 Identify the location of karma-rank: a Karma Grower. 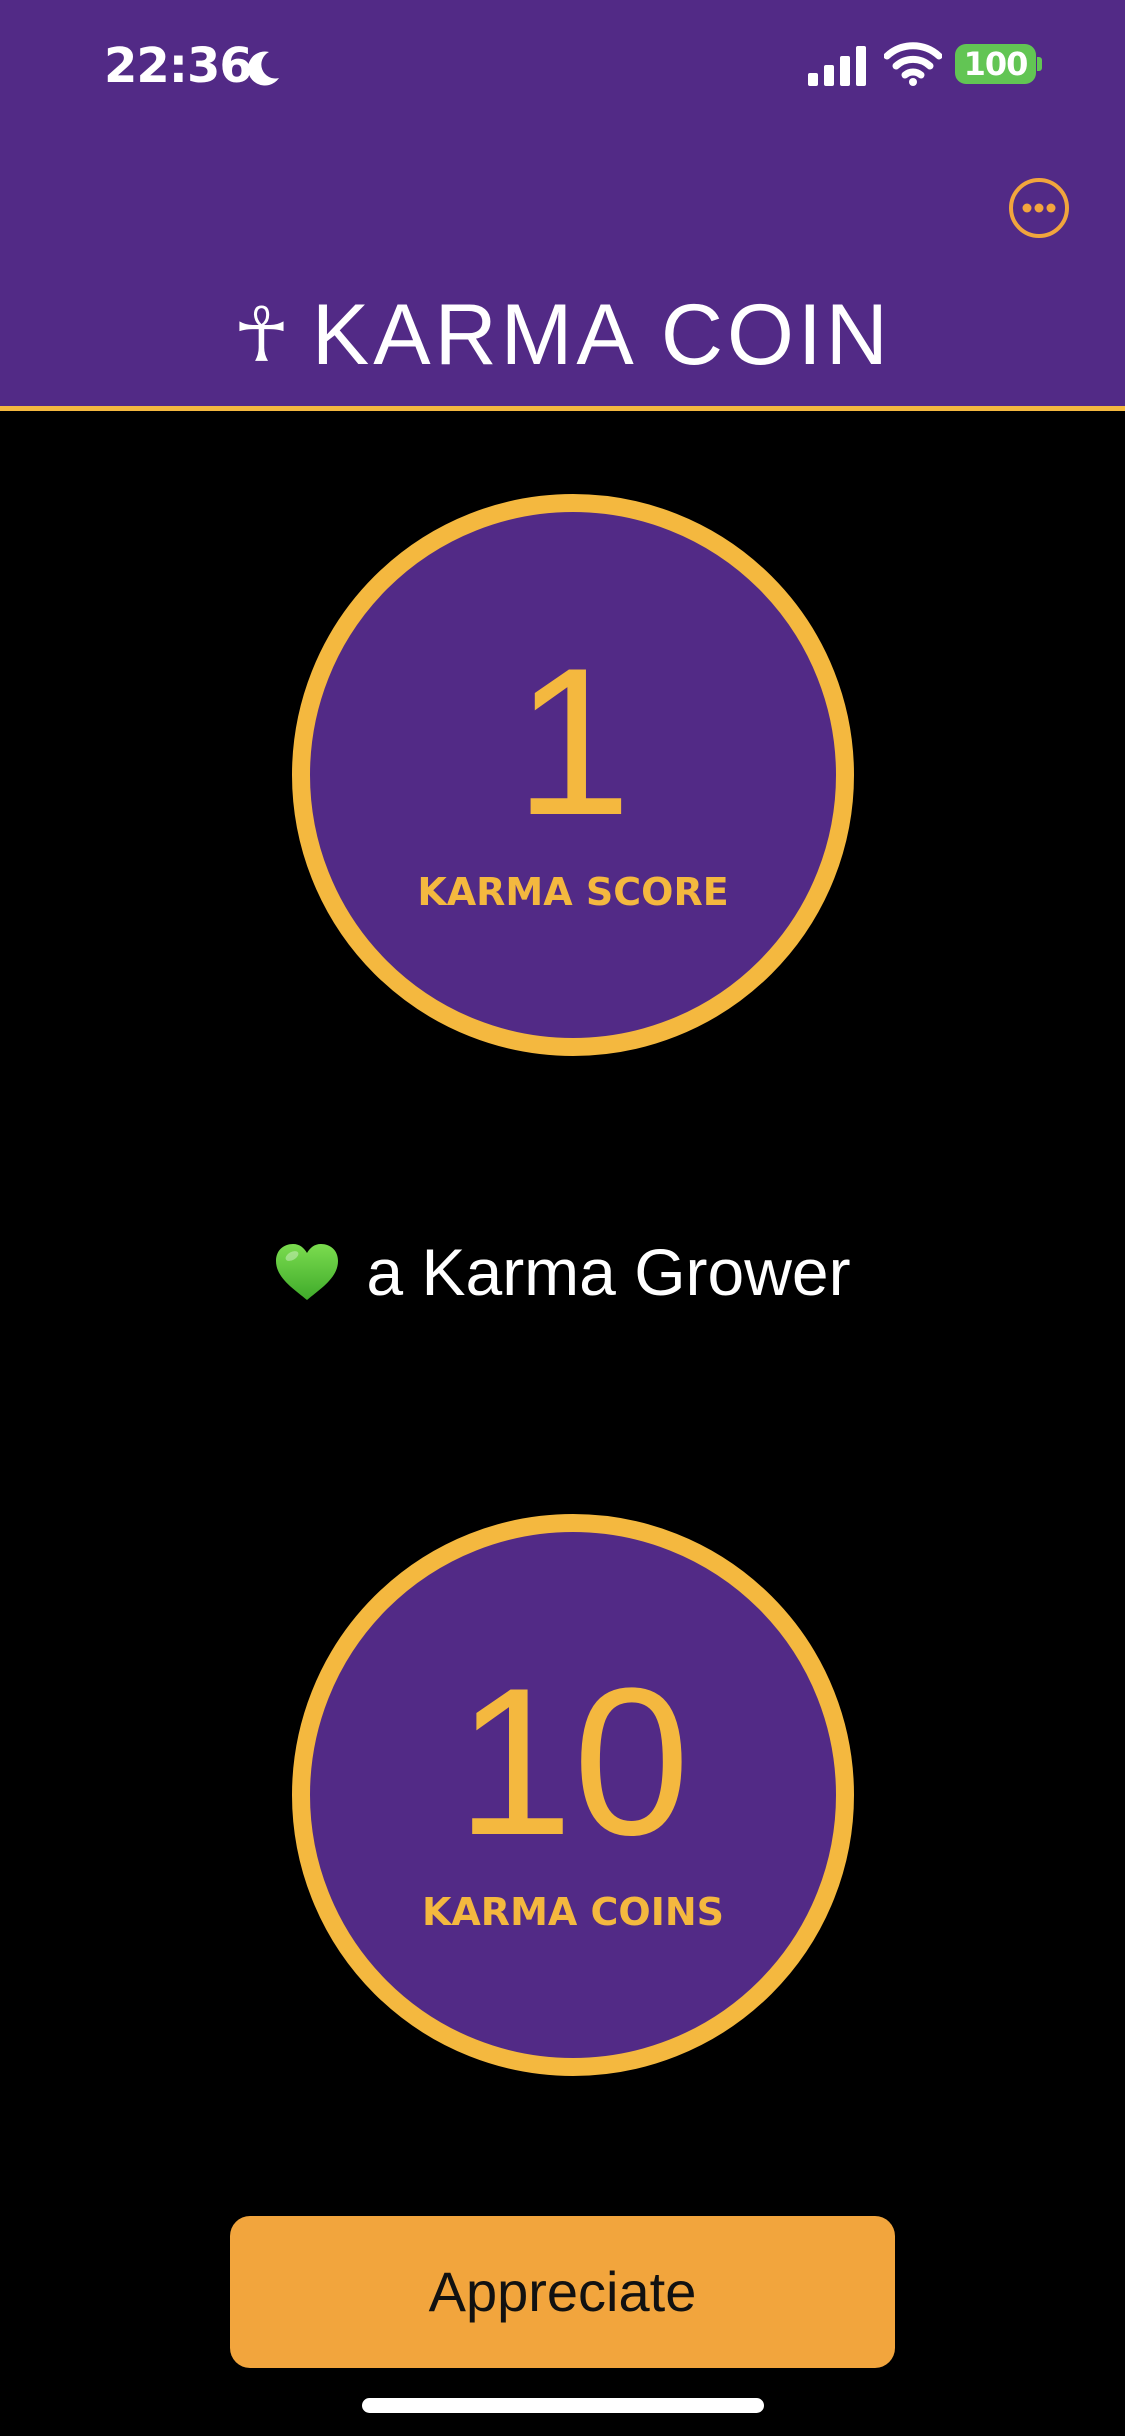
(562, 1272).